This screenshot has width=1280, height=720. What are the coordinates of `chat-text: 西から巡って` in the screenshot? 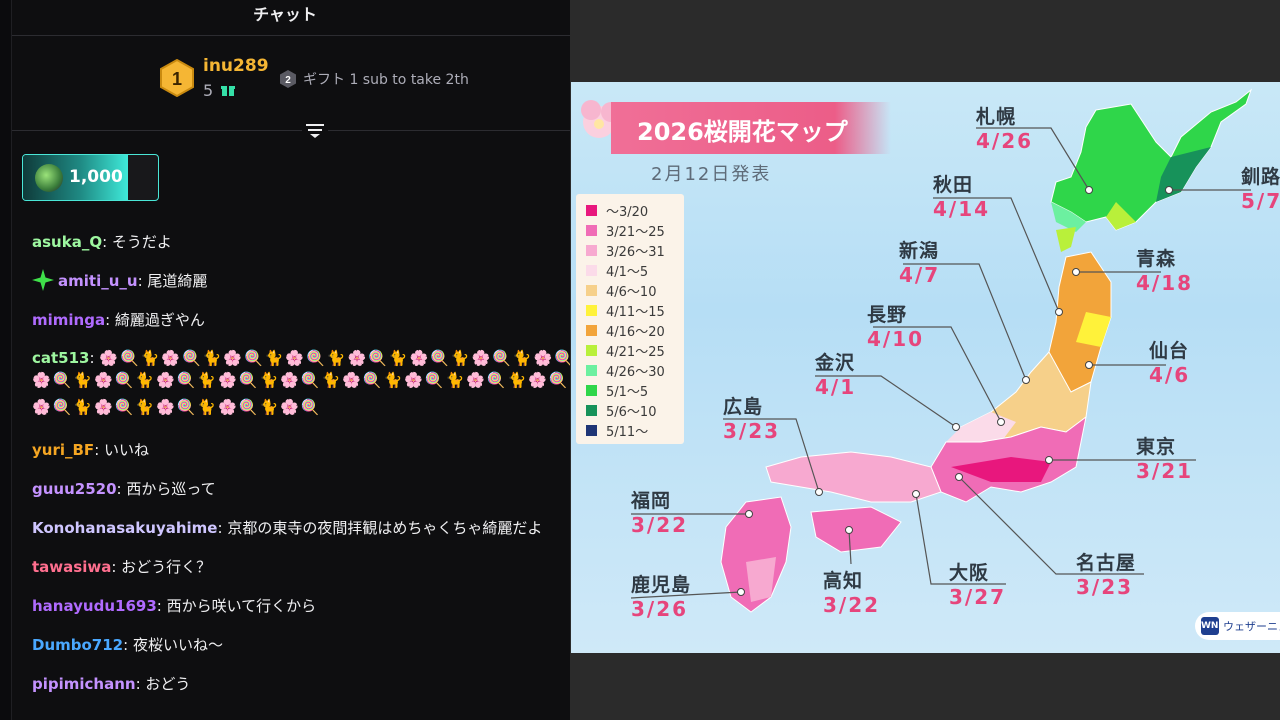 It's located at (171, 489).